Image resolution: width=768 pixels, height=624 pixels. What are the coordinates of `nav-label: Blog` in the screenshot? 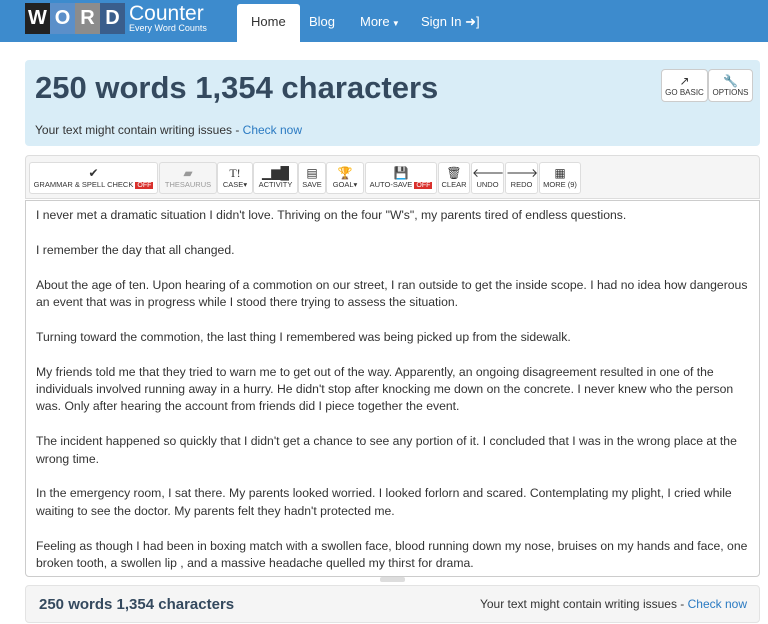 It's located at (322, 21).